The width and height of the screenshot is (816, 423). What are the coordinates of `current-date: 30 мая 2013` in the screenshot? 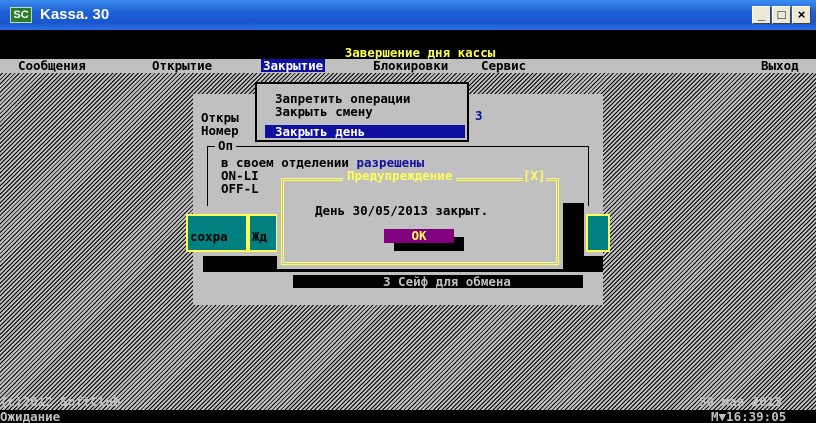 It's located at (740, 401).